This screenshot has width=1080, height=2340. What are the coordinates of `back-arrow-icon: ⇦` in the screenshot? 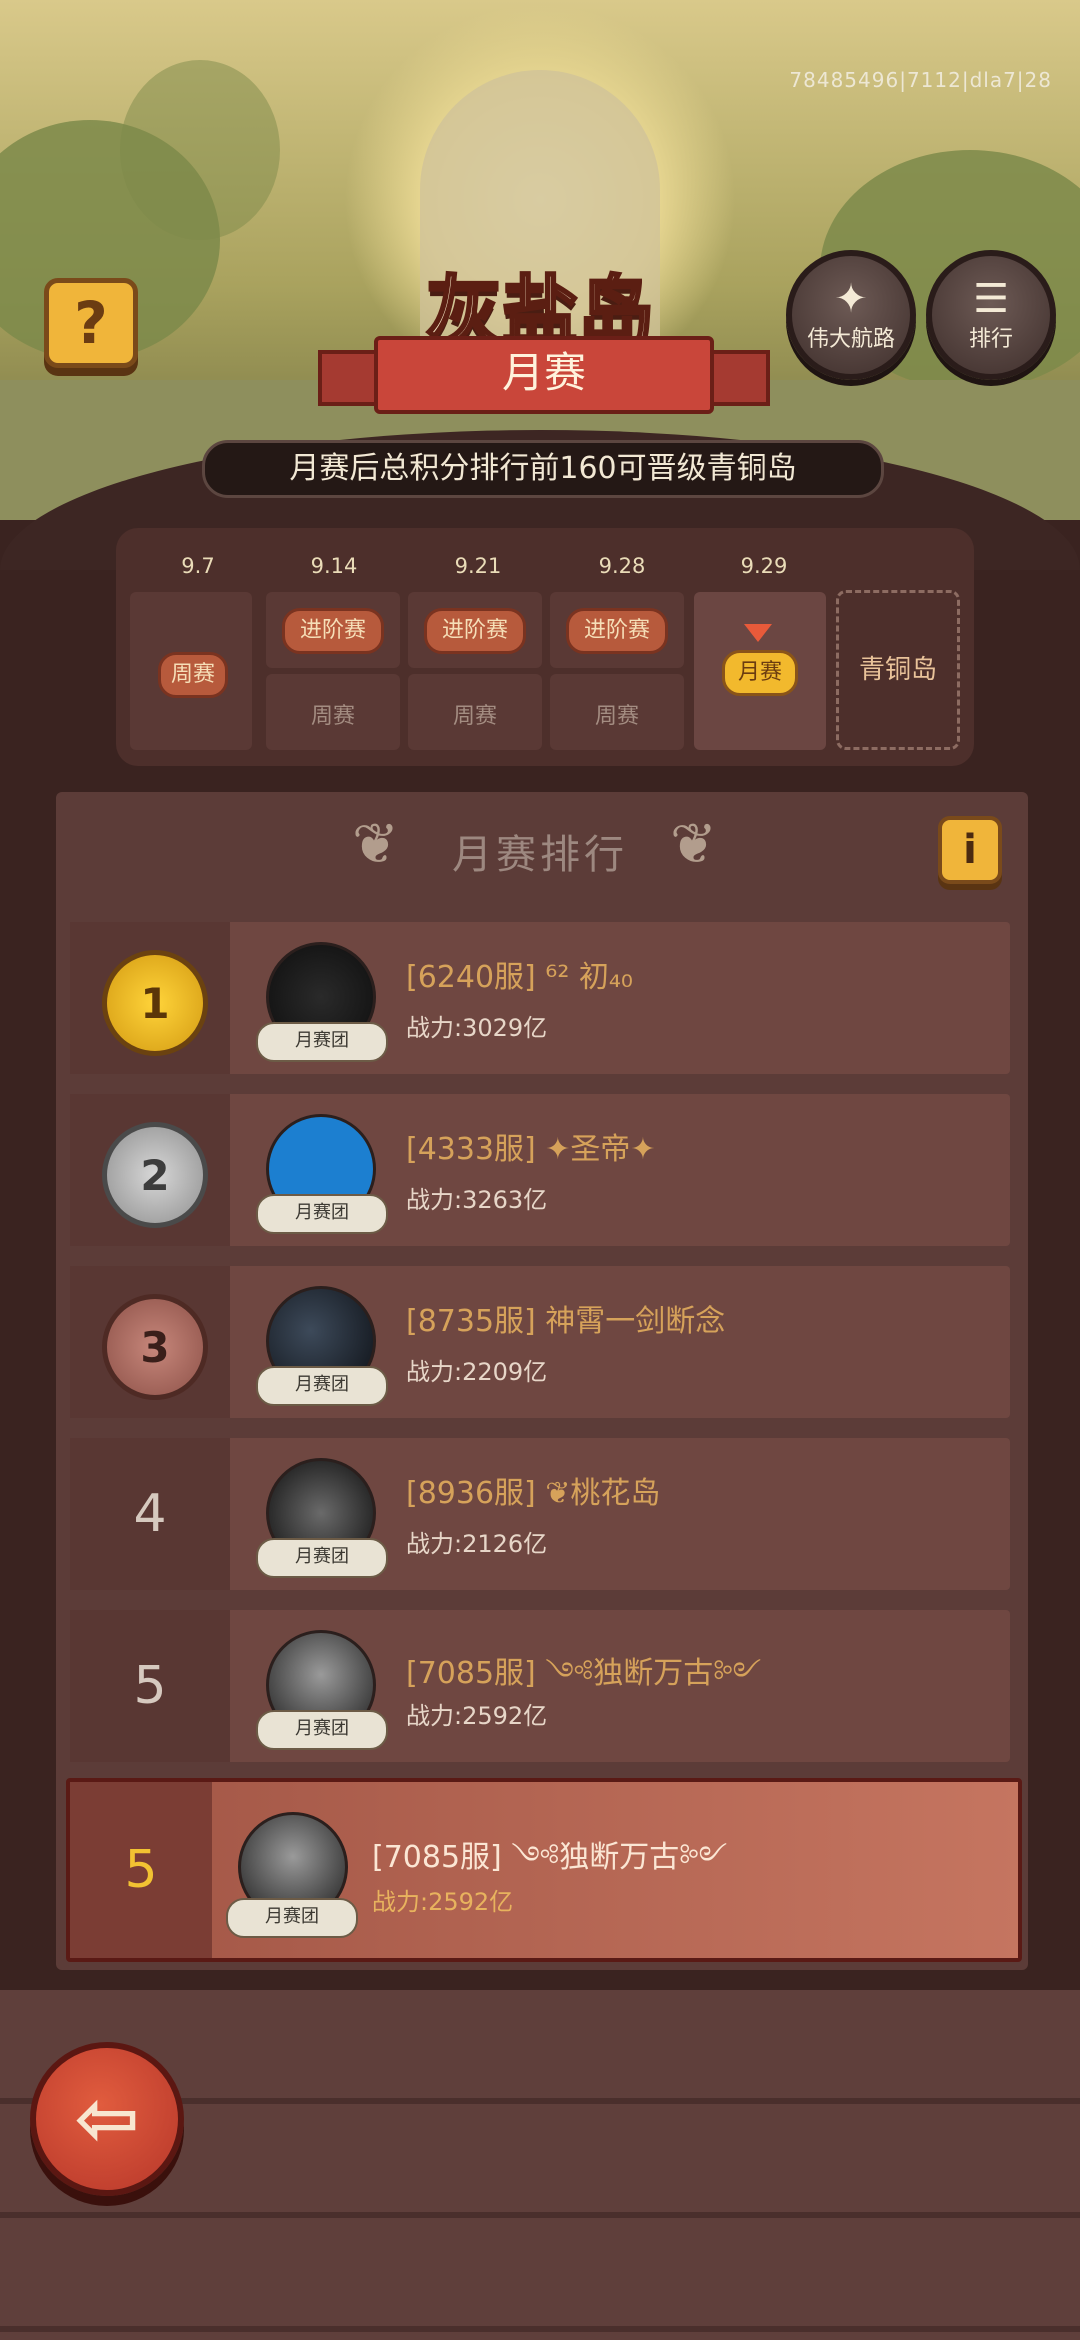 It's located at (107, 2119).